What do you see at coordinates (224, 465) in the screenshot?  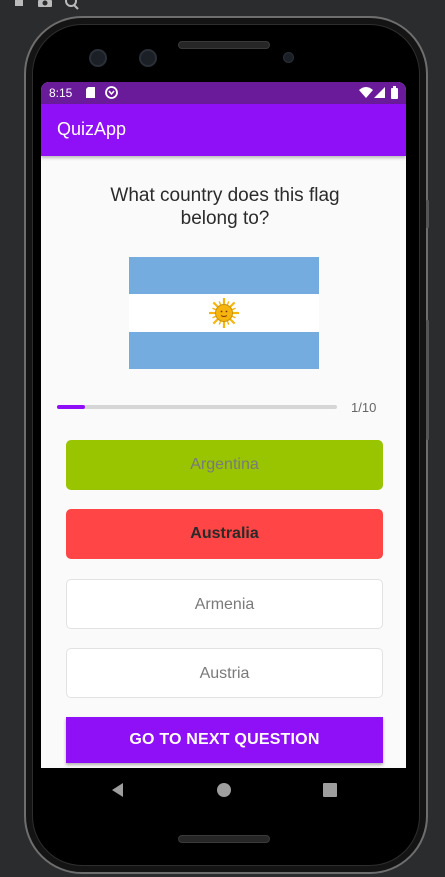 I see `option-argentina-button: Argentina` at bounding box center [224, 465].